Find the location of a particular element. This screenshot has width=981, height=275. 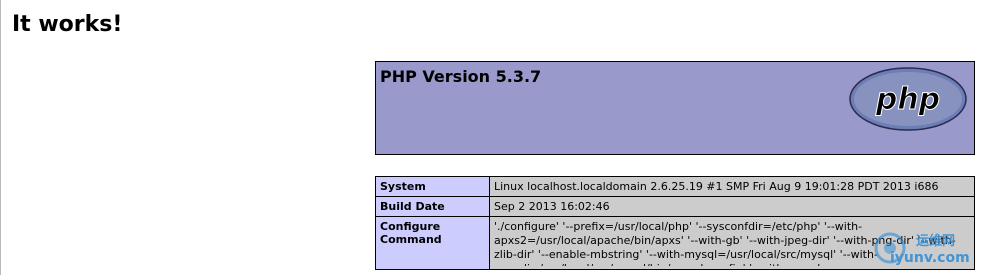

table-row: Build Date Sep 2 2013 16:02:46 is located at coordinates (675, 206).